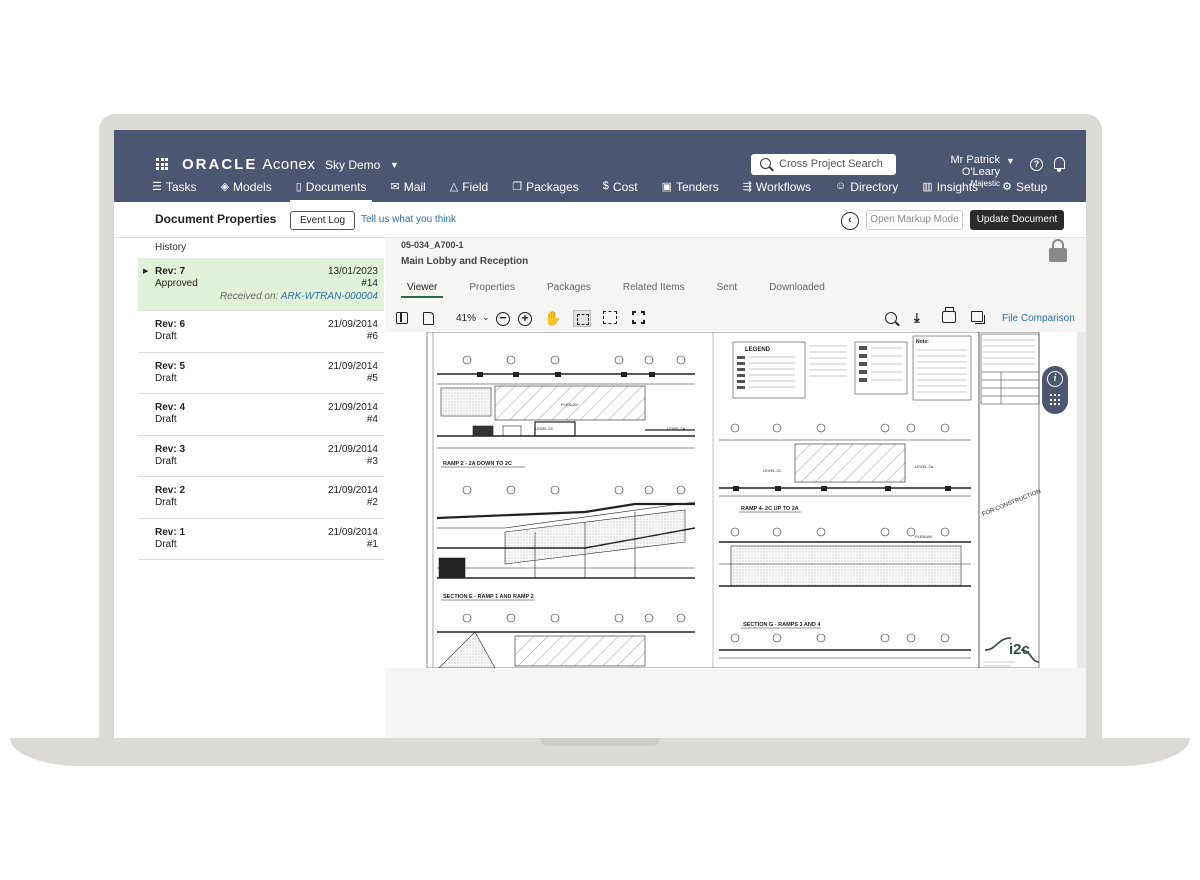 The image size is (1200, 880). Describe the element at coordinates (492, 288) in the screenshot. I see `tab-properties: Properties` at that location.